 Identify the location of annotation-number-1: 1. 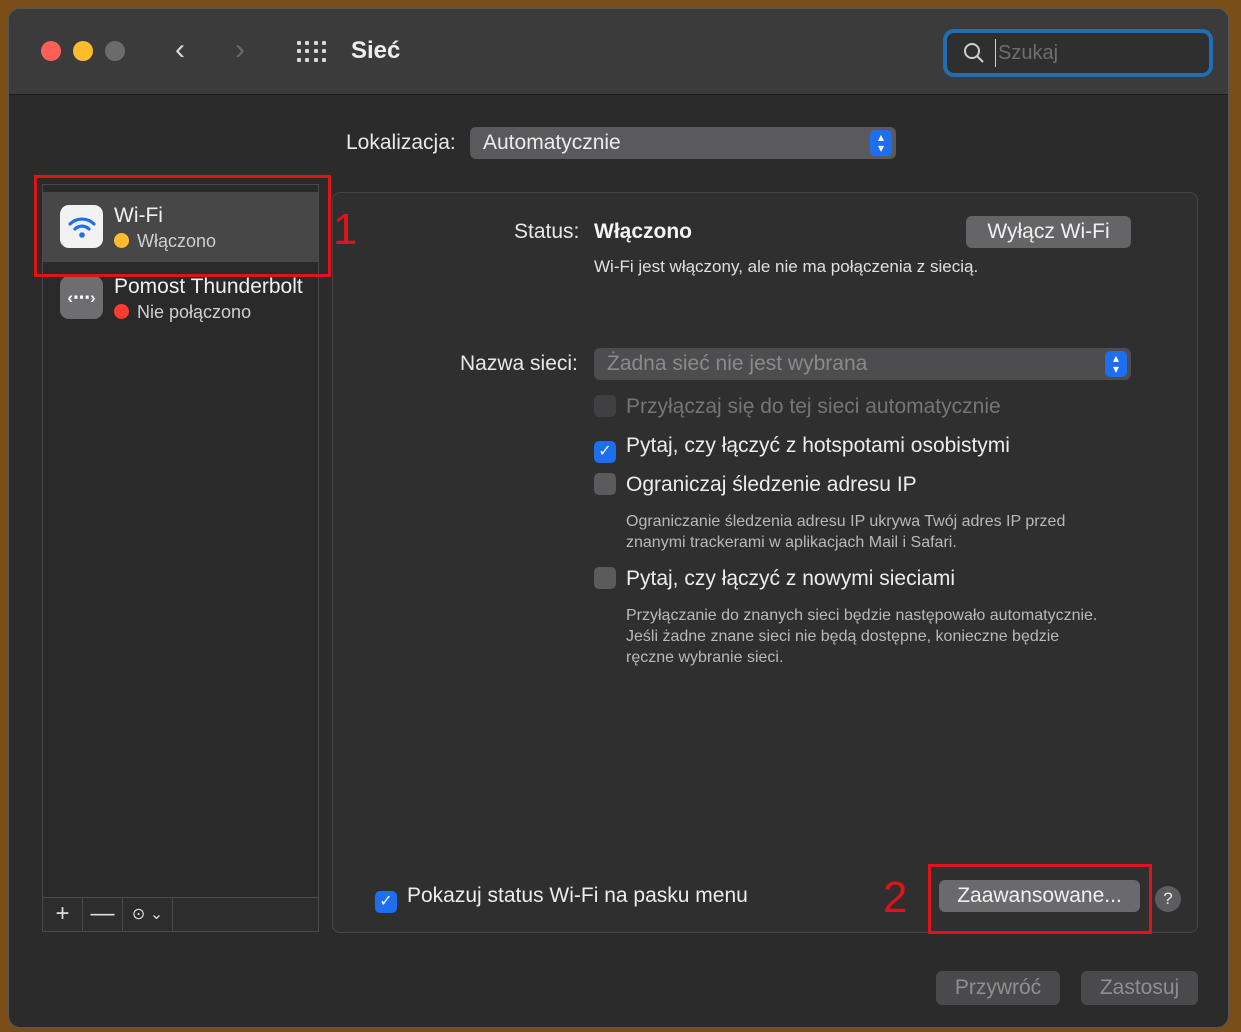
(345, 229).